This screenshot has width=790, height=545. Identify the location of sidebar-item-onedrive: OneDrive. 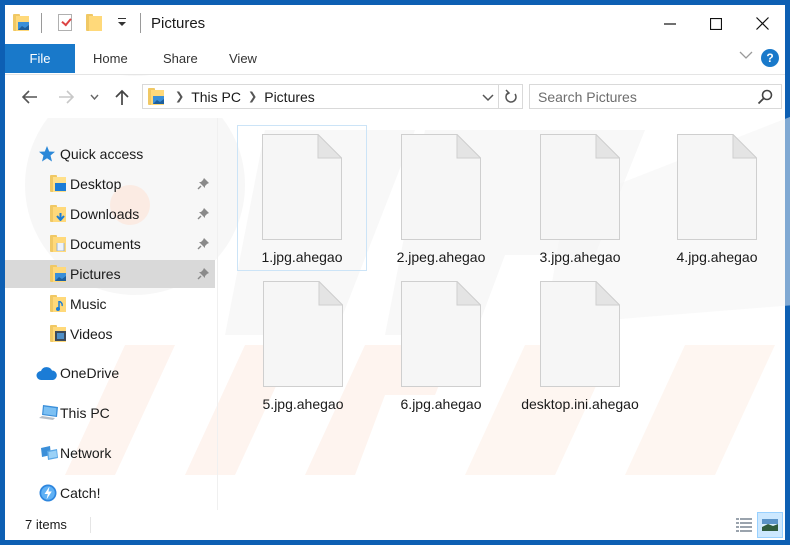
(110, 373).